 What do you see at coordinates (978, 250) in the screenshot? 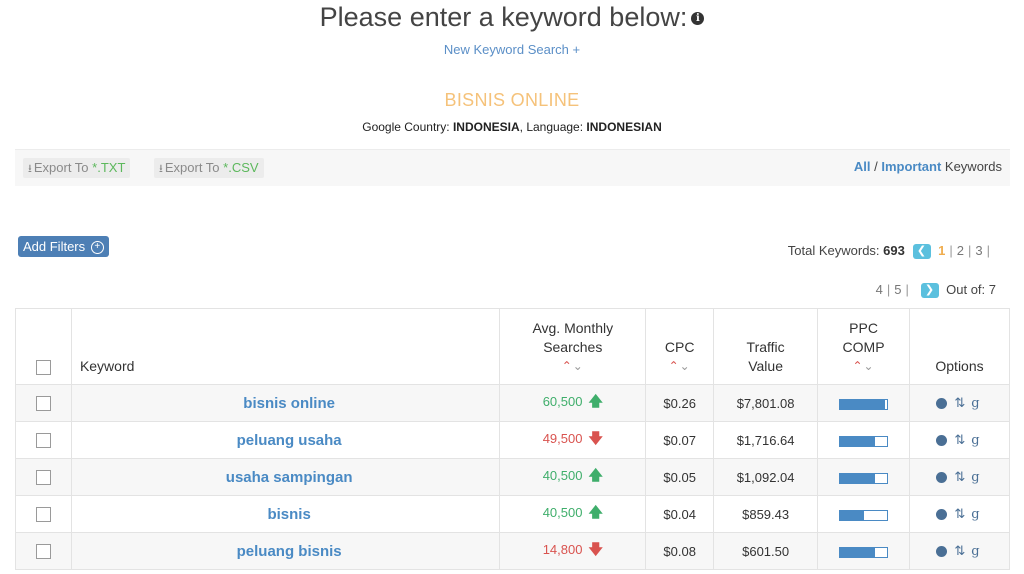
I see `page-link: 3` at bounding box center [978, 250].